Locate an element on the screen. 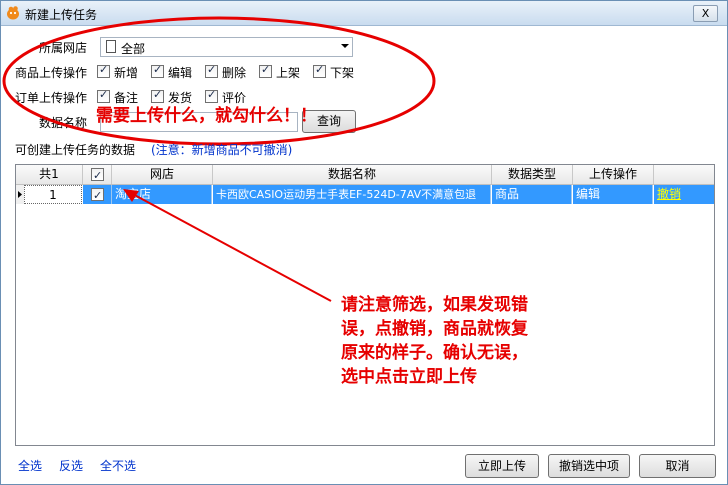 The height and width of the screenshot is (485, 728). annotation-line: 误，点撤销，商品就恢复 is located at coordinates (434, 329).